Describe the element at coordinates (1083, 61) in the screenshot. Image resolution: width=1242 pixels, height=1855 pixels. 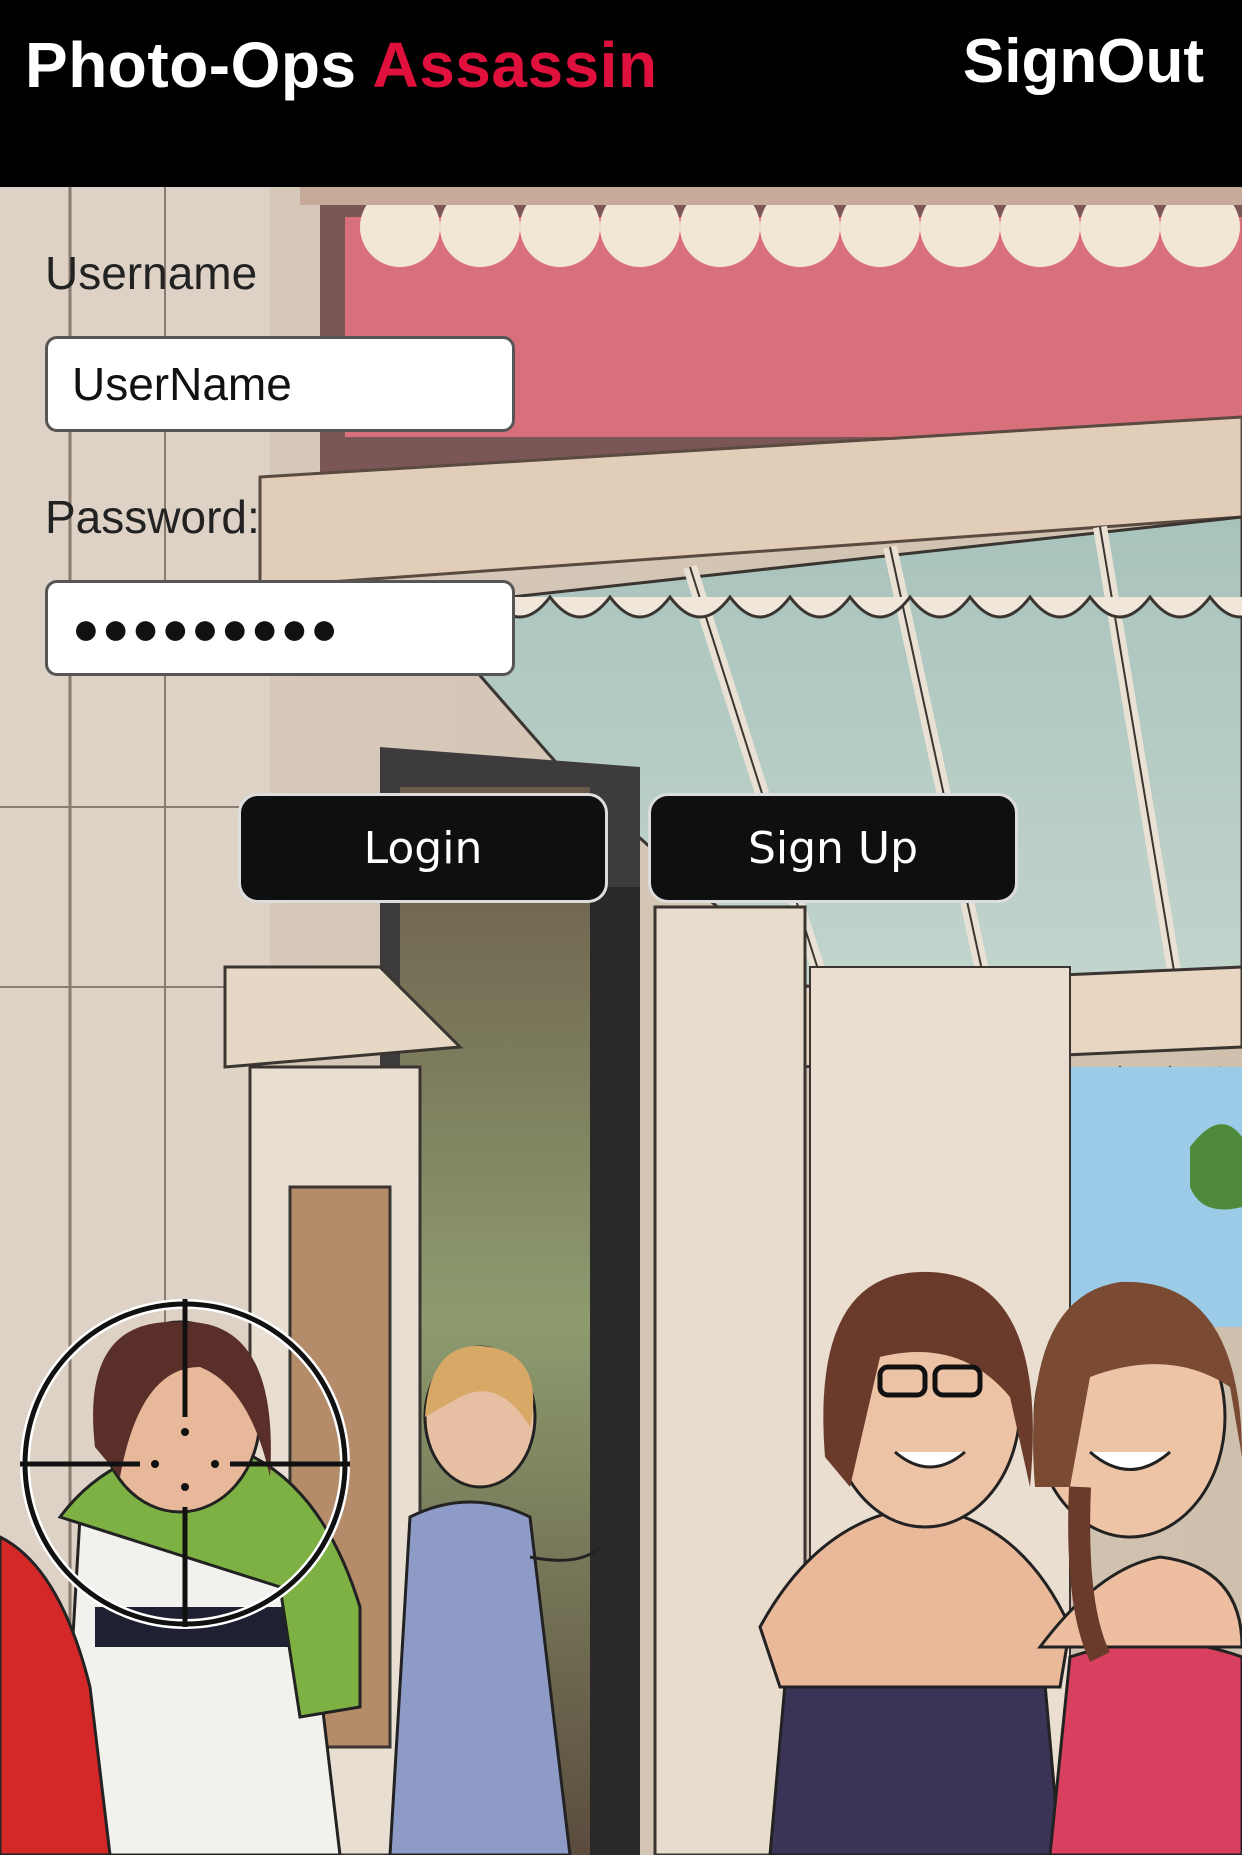
I see `signout-link: SignOut` at that location.